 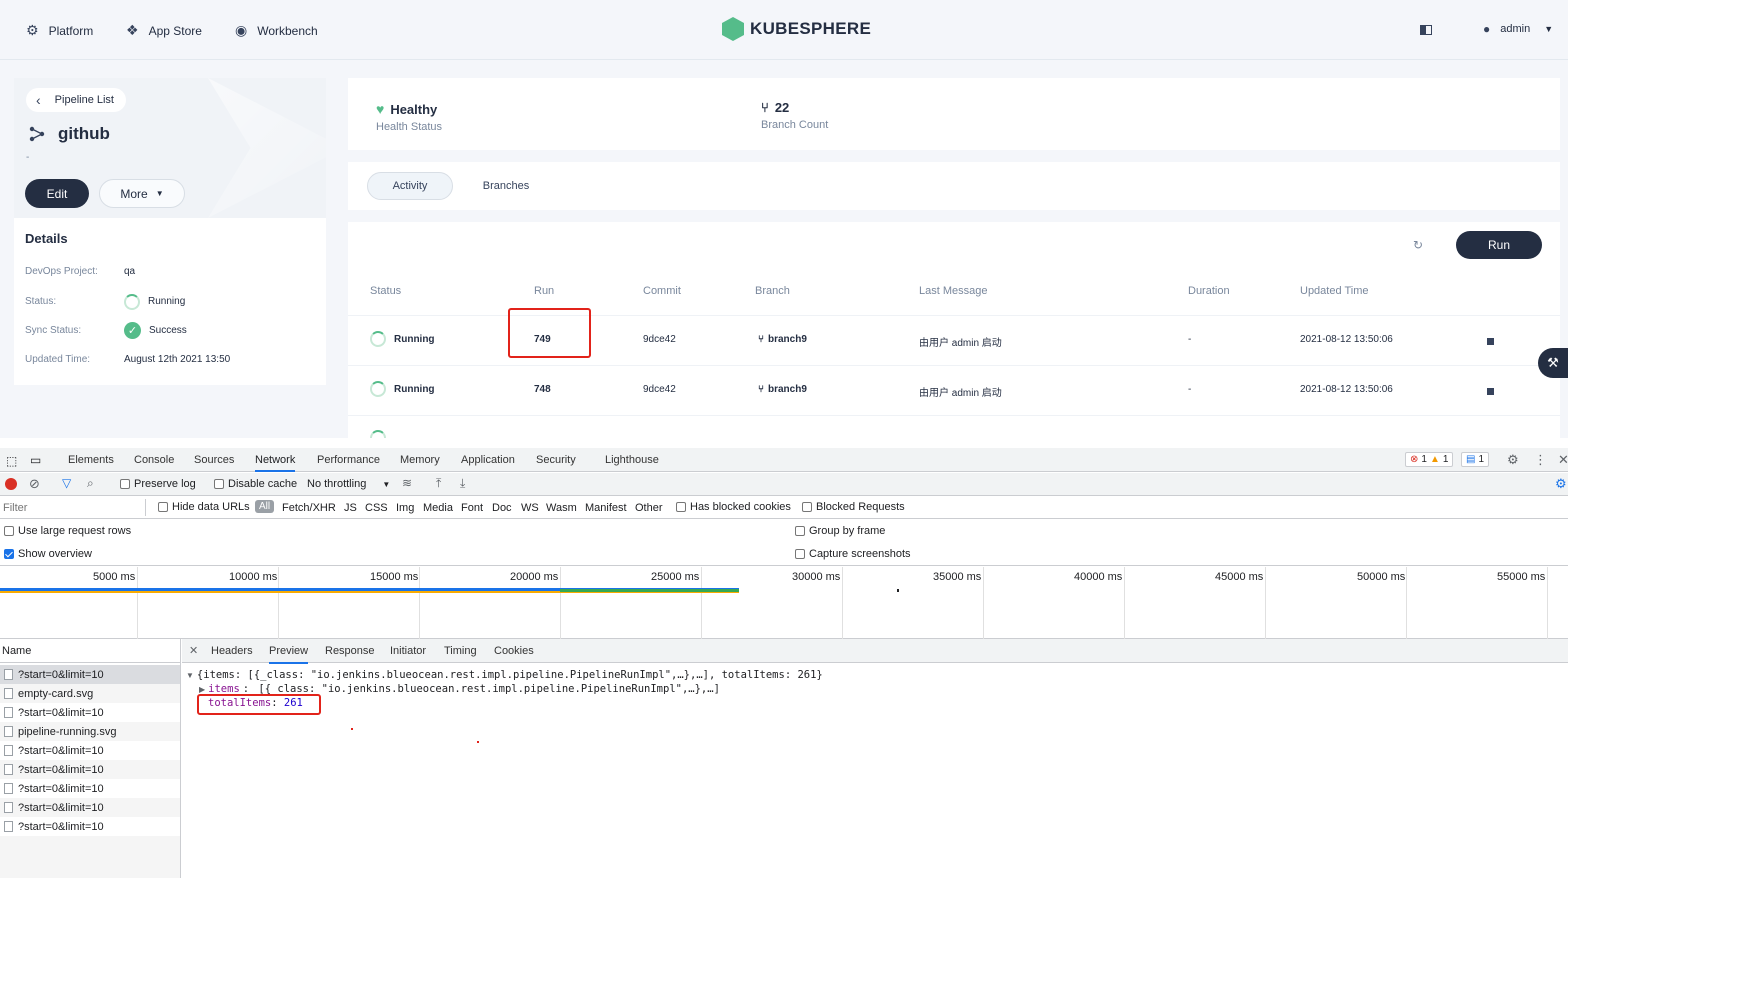 What do you see at coordinates (1518, 29) in the screenshot?
I see `user-menu: ● admin ▼` at bounding box center [1518, 29].